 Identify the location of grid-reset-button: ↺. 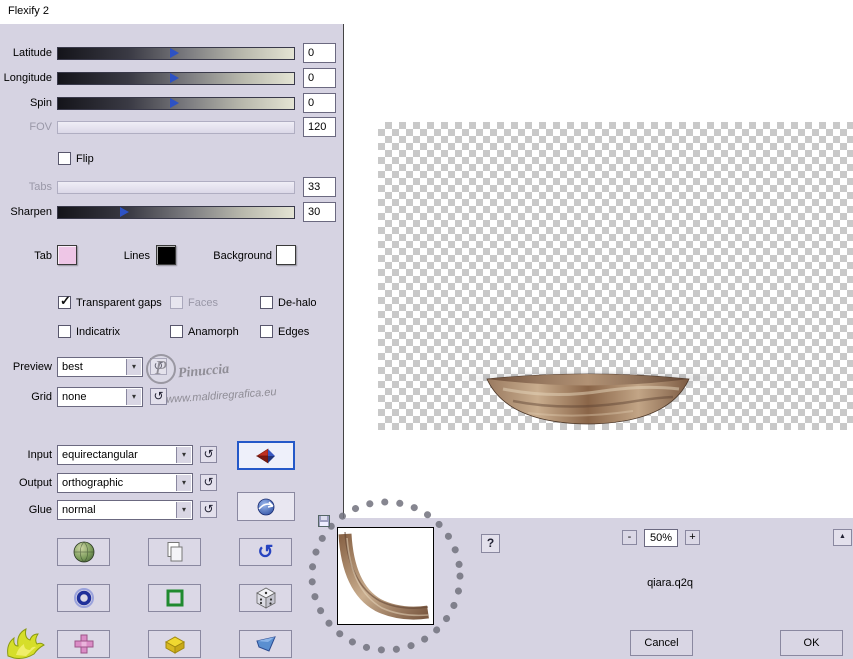
(158, 396).